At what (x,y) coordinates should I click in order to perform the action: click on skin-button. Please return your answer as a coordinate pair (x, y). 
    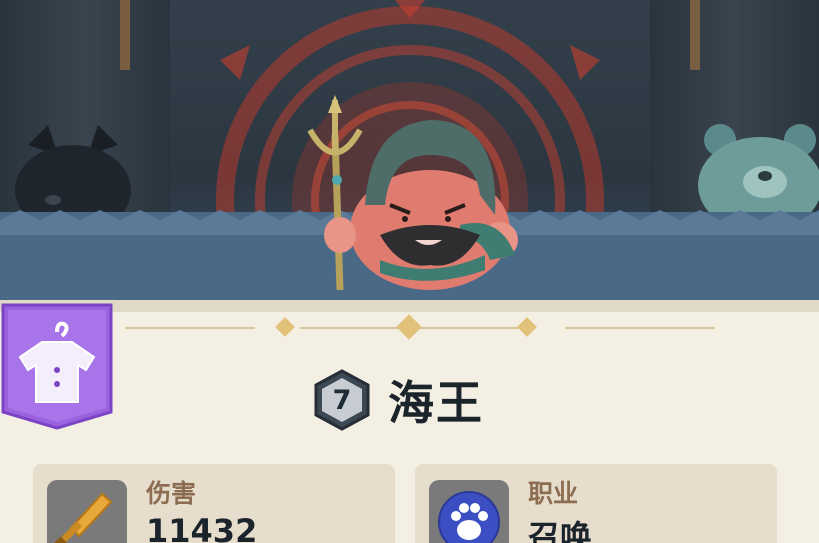
    Looking at the image, I should click on (57, 366).